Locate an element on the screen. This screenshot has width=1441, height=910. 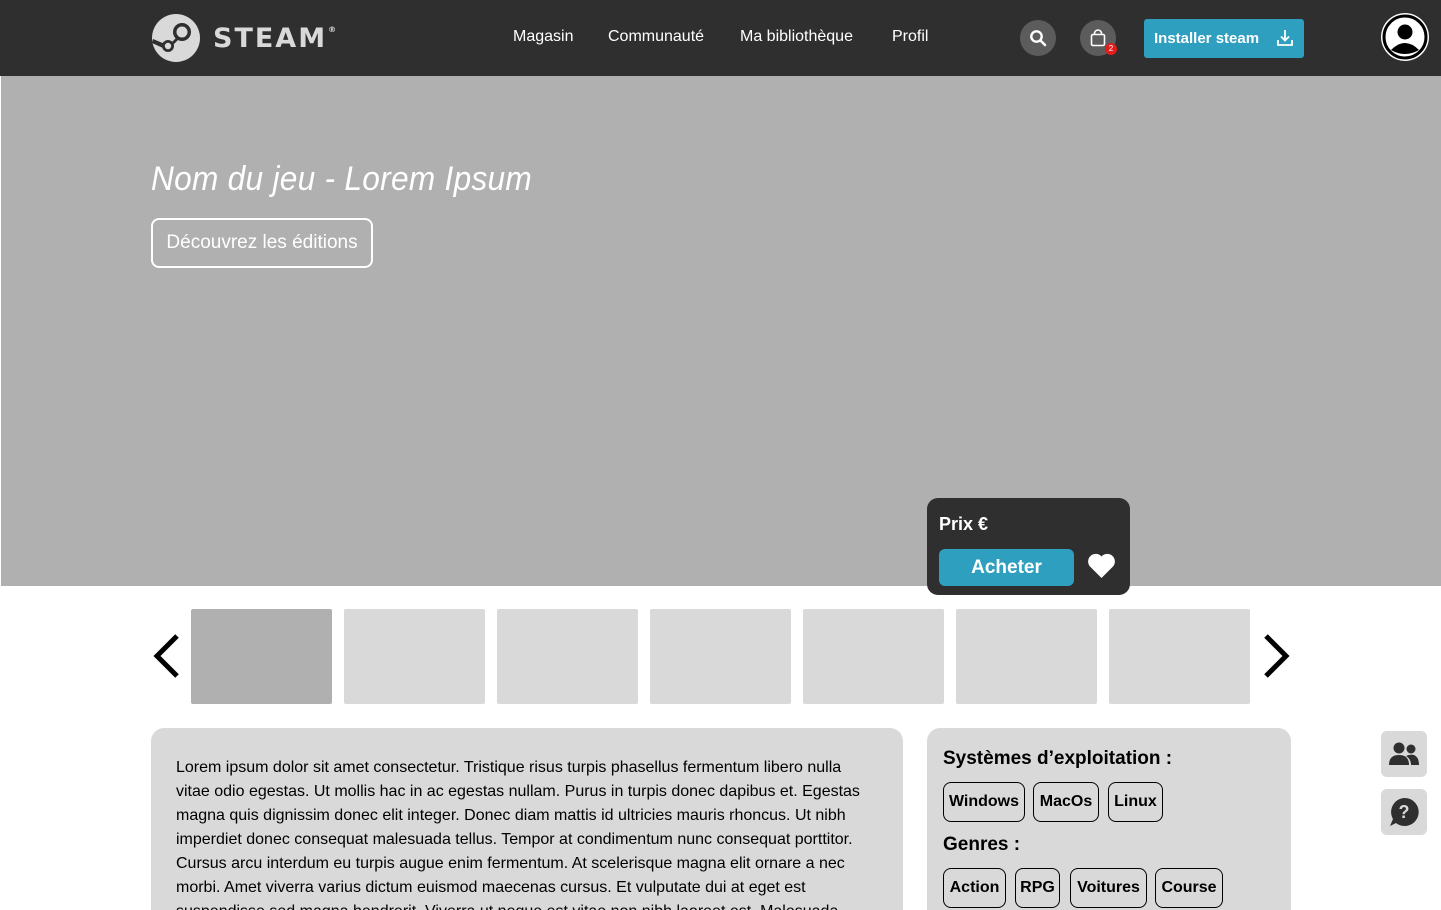
genre-tag-voitures: Voitures is located at coordinates (1108, 888).